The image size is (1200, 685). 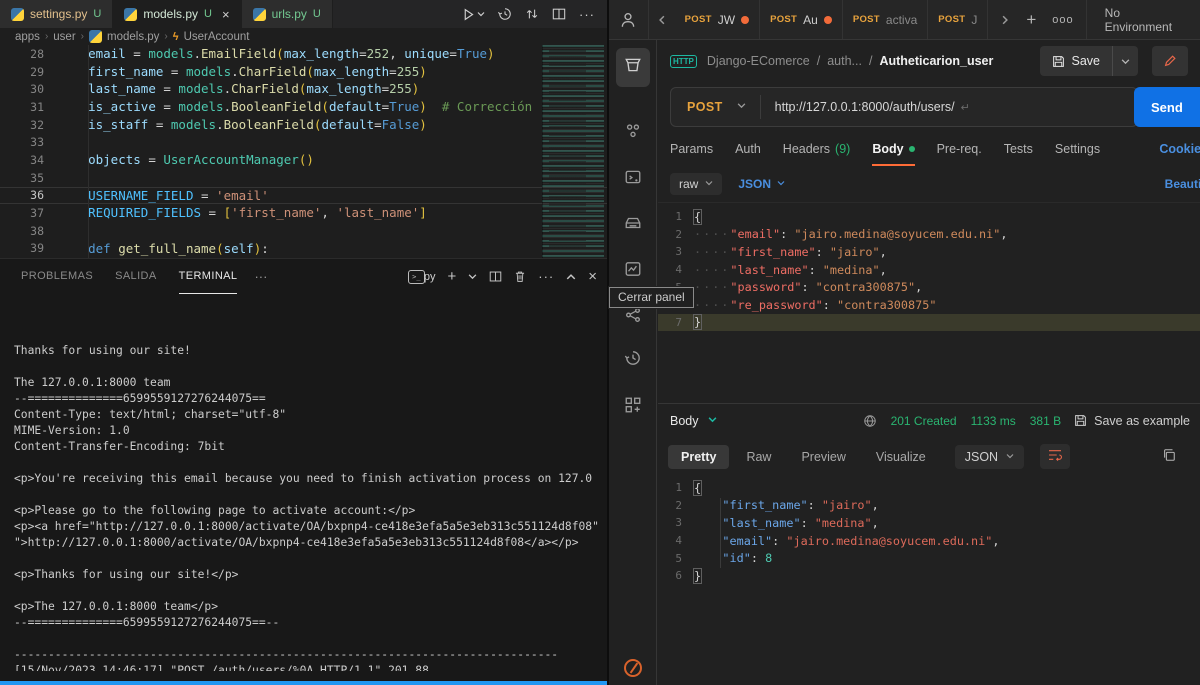 I want to click on run-python-file-button, so click(x=473, y=14).